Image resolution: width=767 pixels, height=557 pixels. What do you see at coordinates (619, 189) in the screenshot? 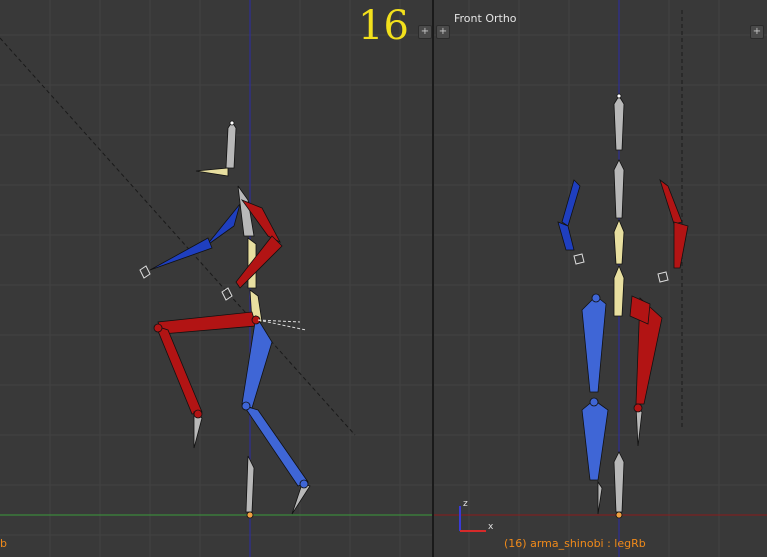
I see `bone-neck` at bounding box center [619, 189].